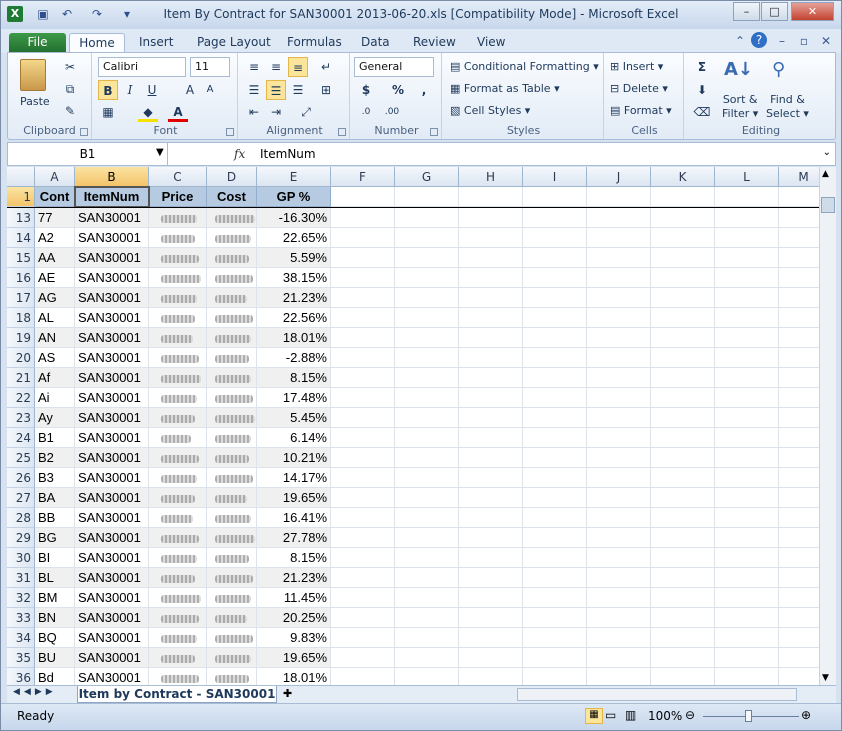 Image resolution: width=842 pixels, height=731 pixels. Describe the element at coordinates (55, 197) in the screenshot. I see `header-cell: Cont` at that location.